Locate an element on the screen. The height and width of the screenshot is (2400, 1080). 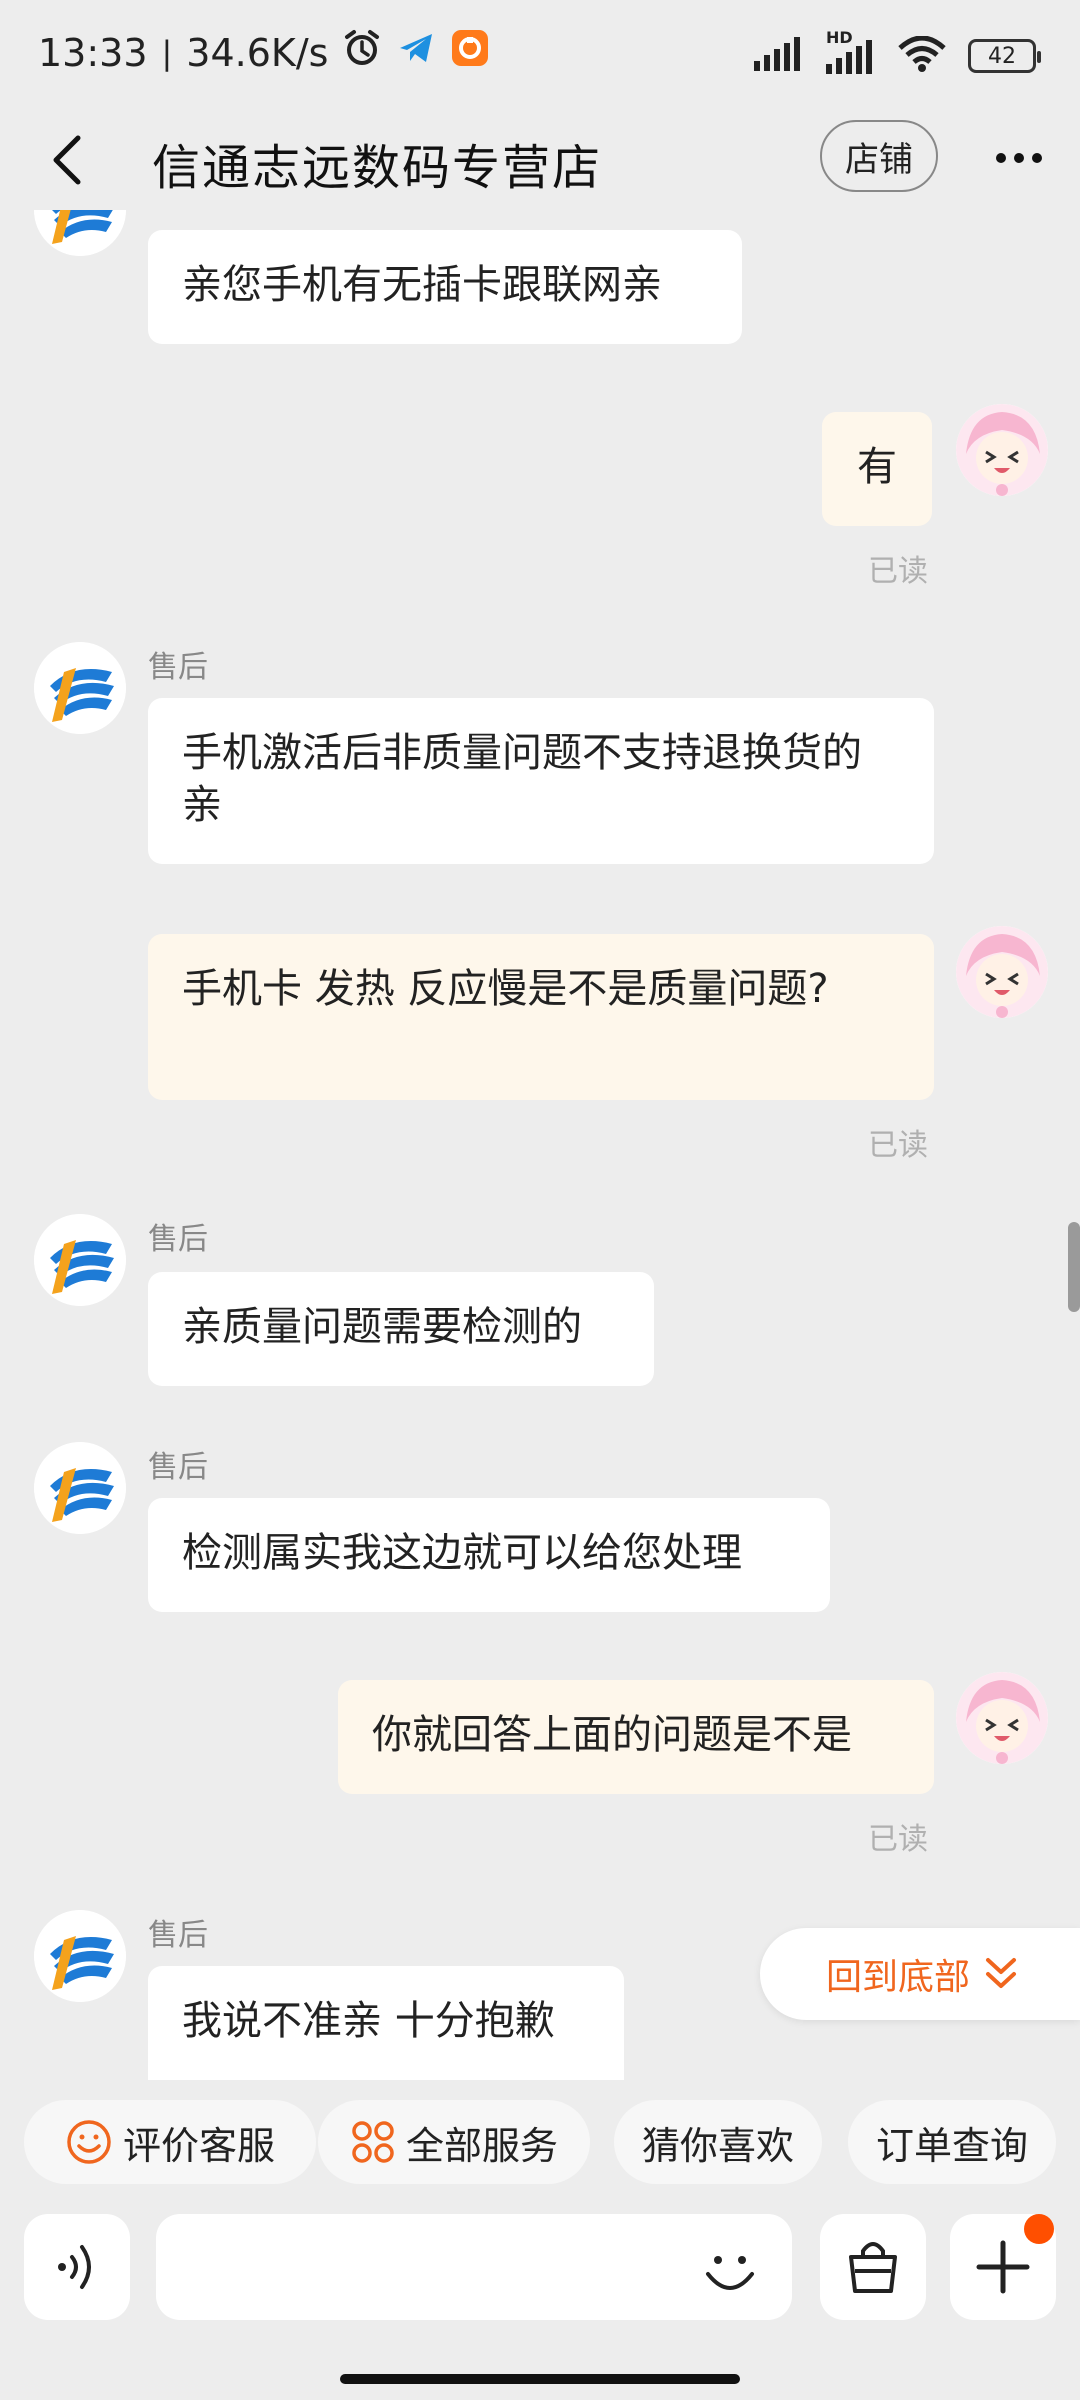
rate-service-chip: 评价客服 is located at coordinates (170, 2142).